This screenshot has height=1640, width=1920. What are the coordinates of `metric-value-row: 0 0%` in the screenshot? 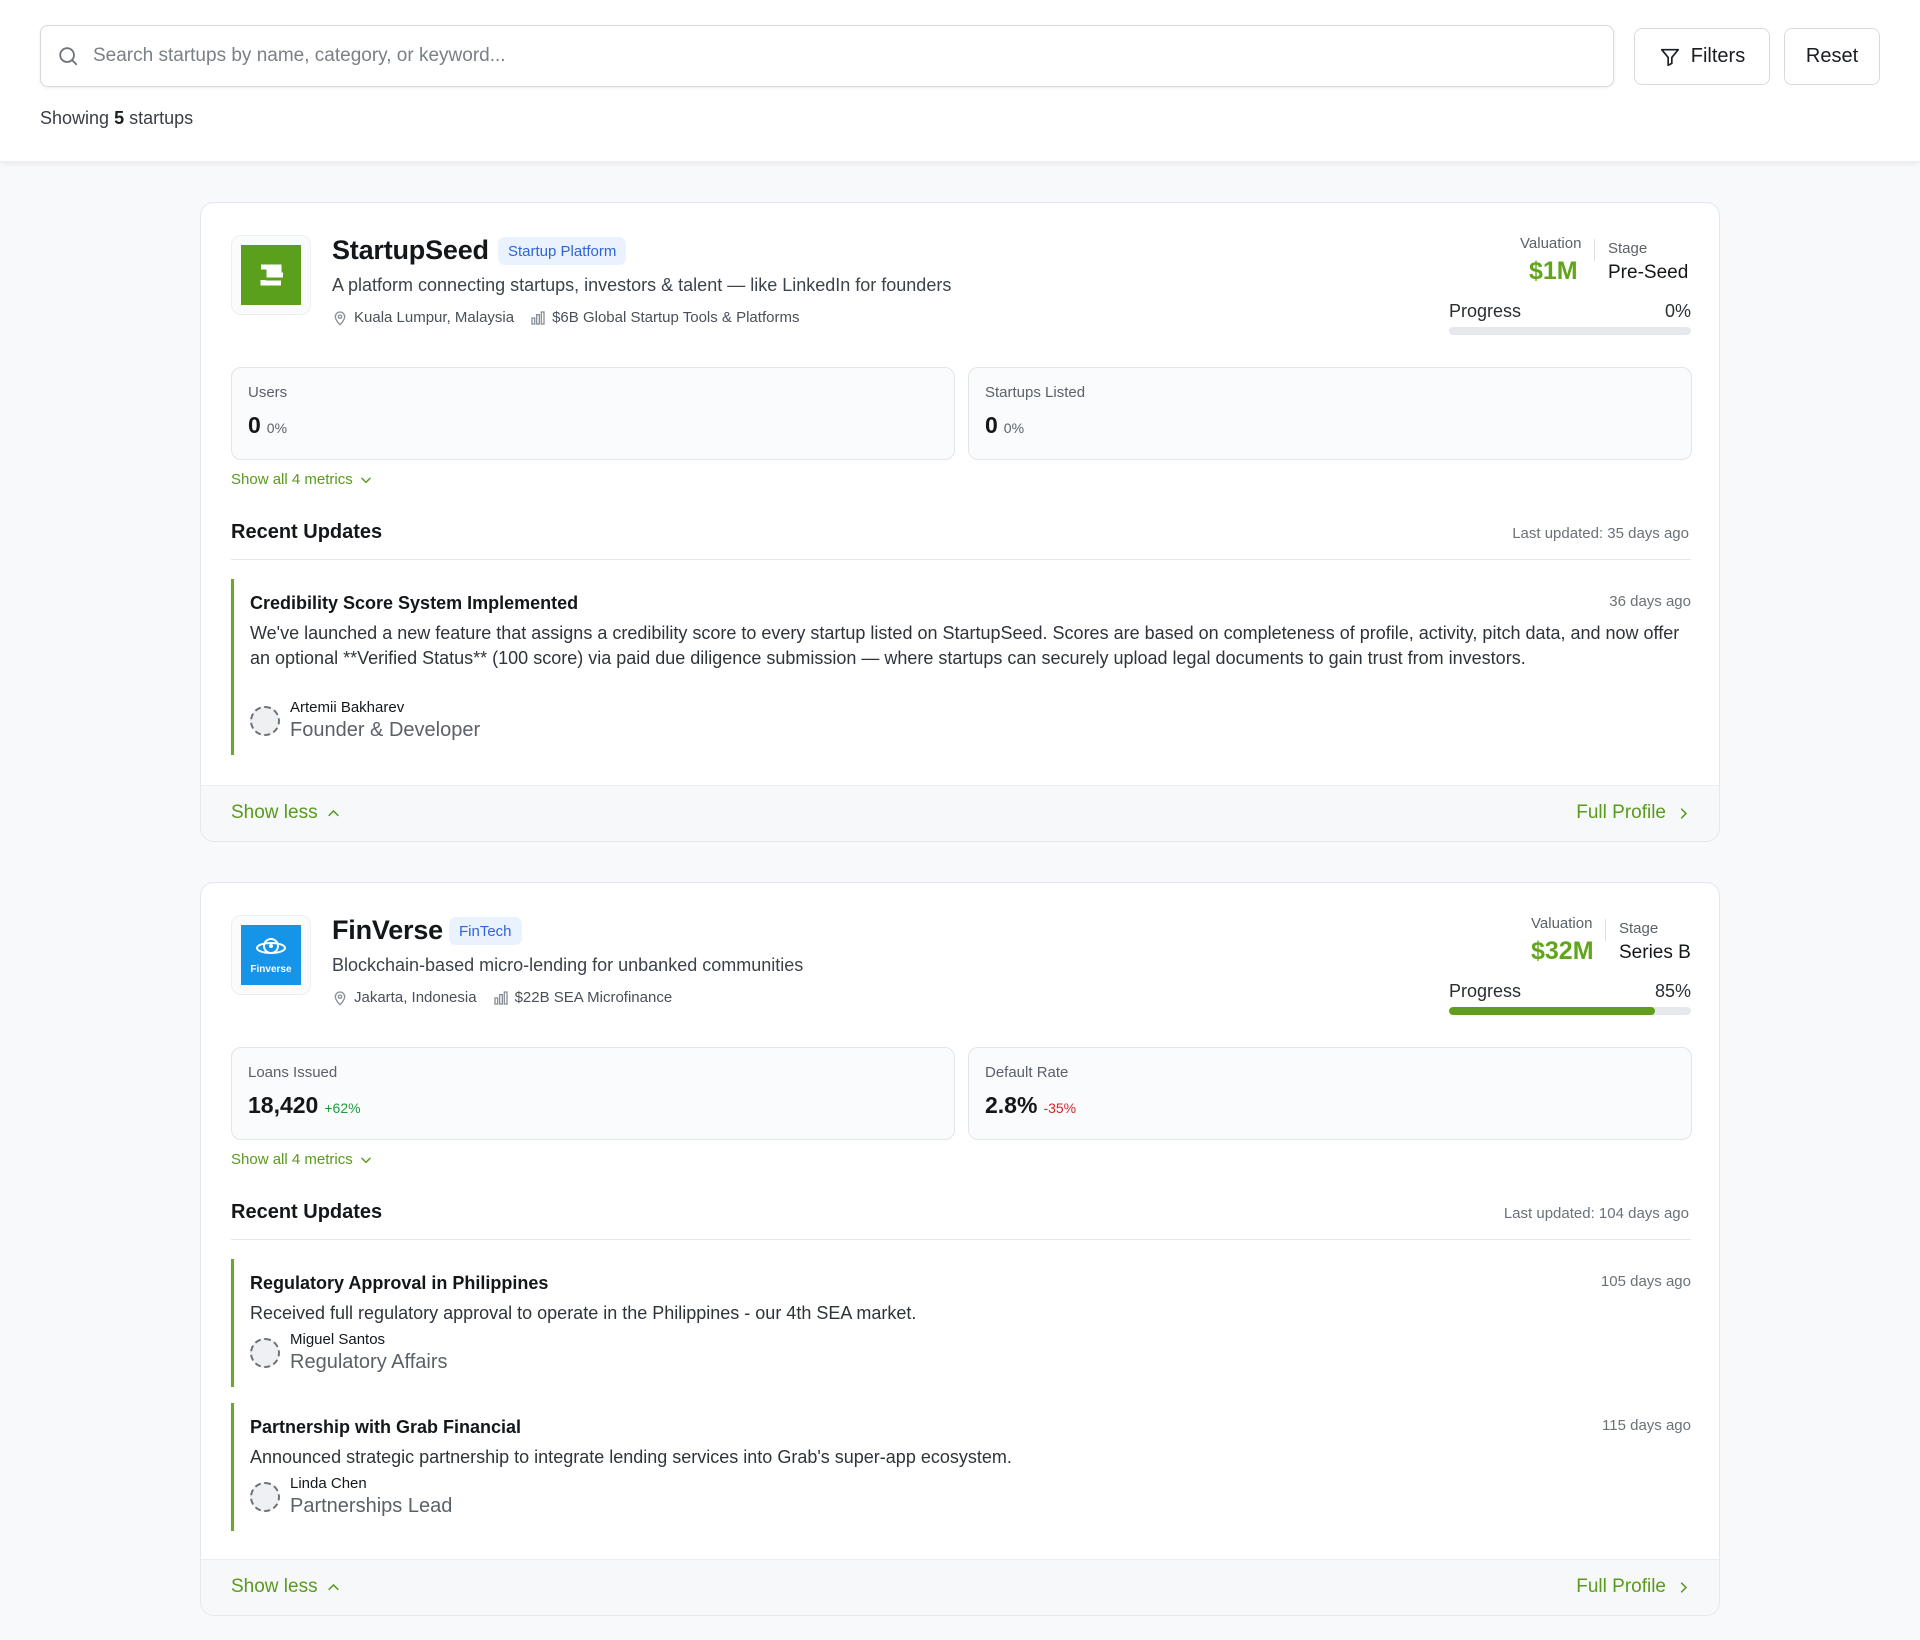 It's located at (267, 425).